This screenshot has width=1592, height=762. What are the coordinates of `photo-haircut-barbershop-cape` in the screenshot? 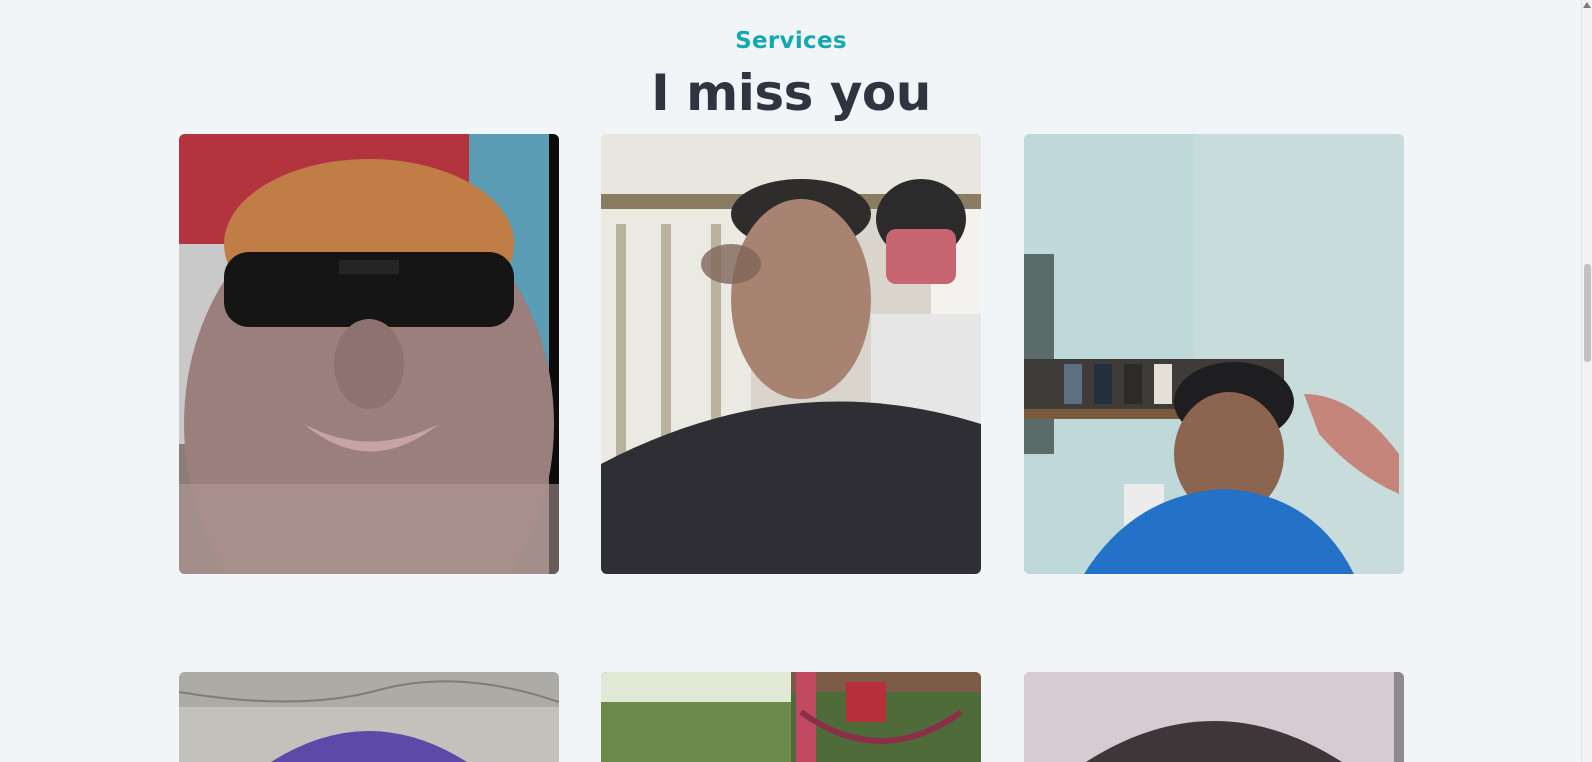 It's located at (791, 354).